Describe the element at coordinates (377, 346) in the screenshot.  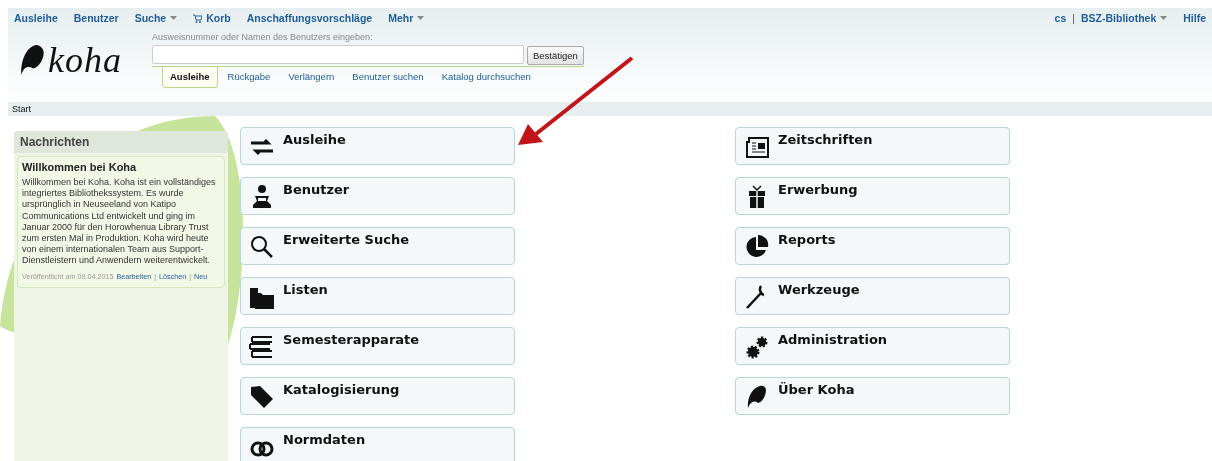
I see `module-button: Semesterapparate` at that location.